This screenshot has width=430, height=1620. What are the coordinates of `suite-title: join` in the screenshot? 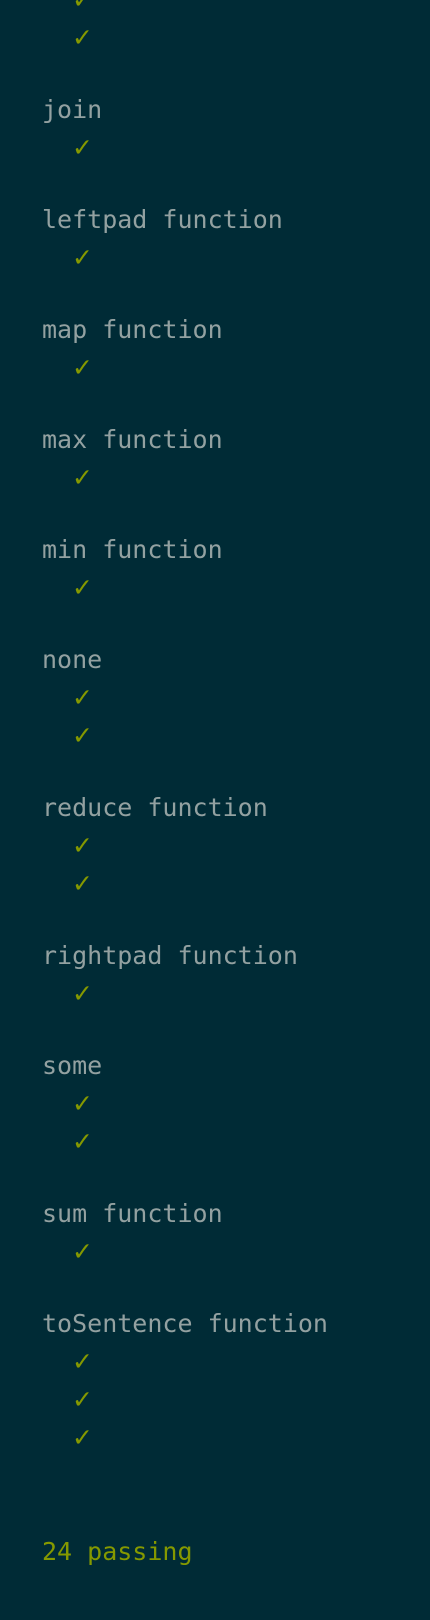 It's located at (72, 109).